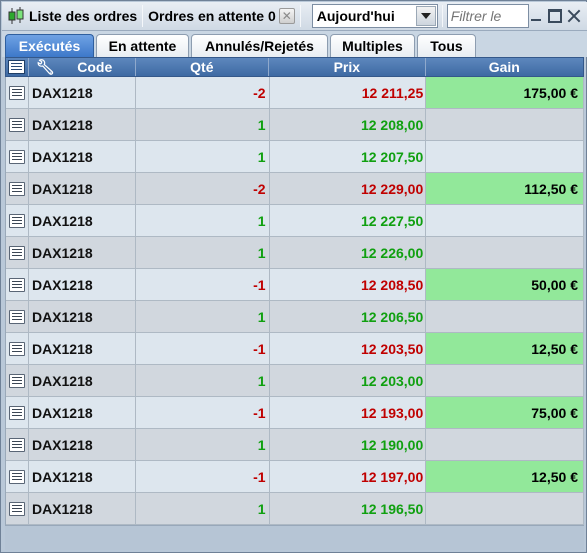  I want to click on cancel-pending-icon: ✕, so click(286, 16).